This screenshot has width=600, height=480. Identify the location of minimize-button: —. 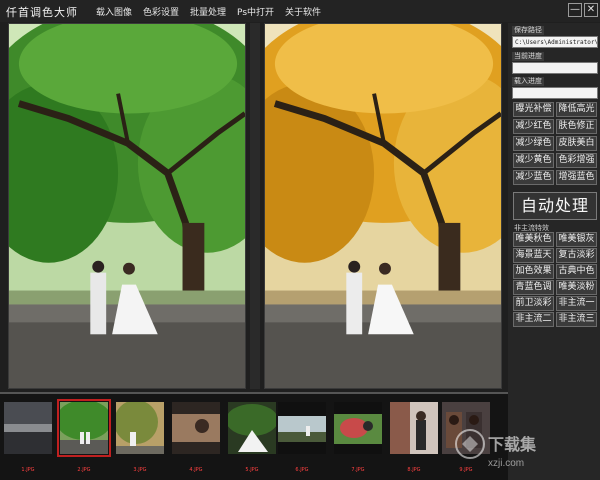
(575, 10).